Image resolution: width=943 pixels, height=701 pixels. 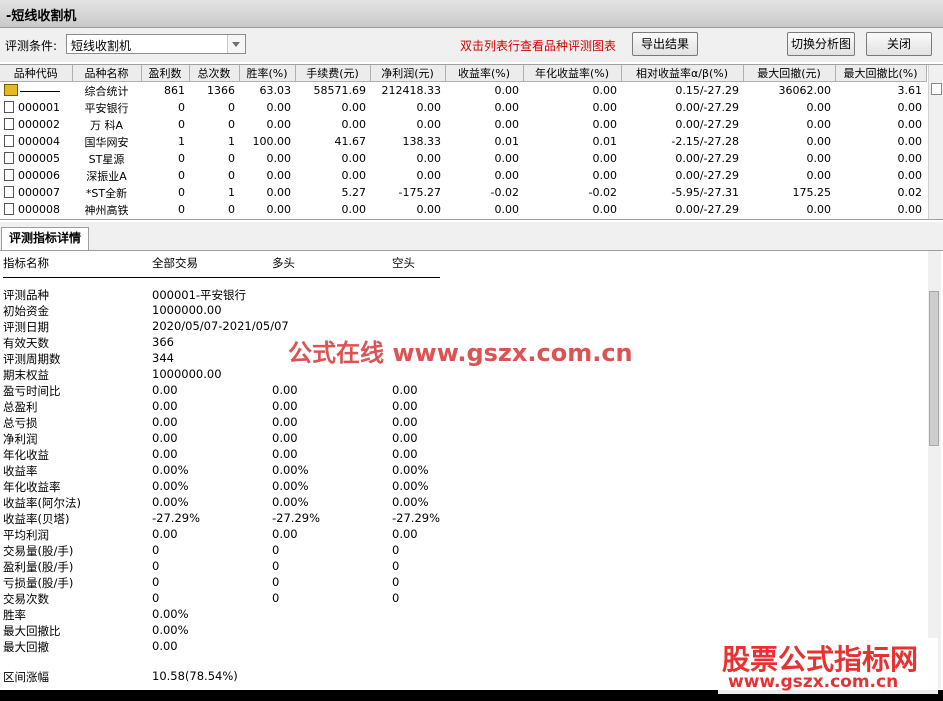 I want to click on cell-text: 212418.33, so click(x=411, y=90).